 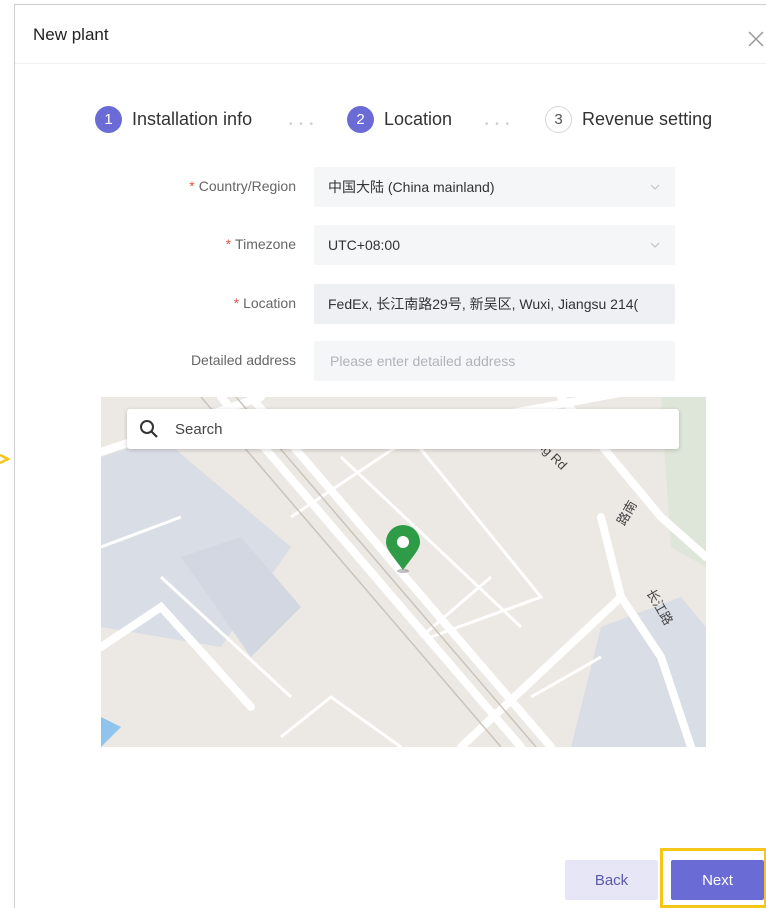 I want to click on search-icon, so click(x=149, y=429).